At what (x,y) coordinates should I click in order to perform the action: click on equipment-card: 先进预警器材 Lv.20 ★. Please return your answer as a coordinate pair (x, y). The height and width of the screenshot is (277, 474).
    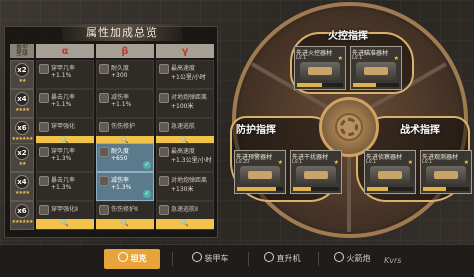
    Looking at the image, I should click on (260, 172).